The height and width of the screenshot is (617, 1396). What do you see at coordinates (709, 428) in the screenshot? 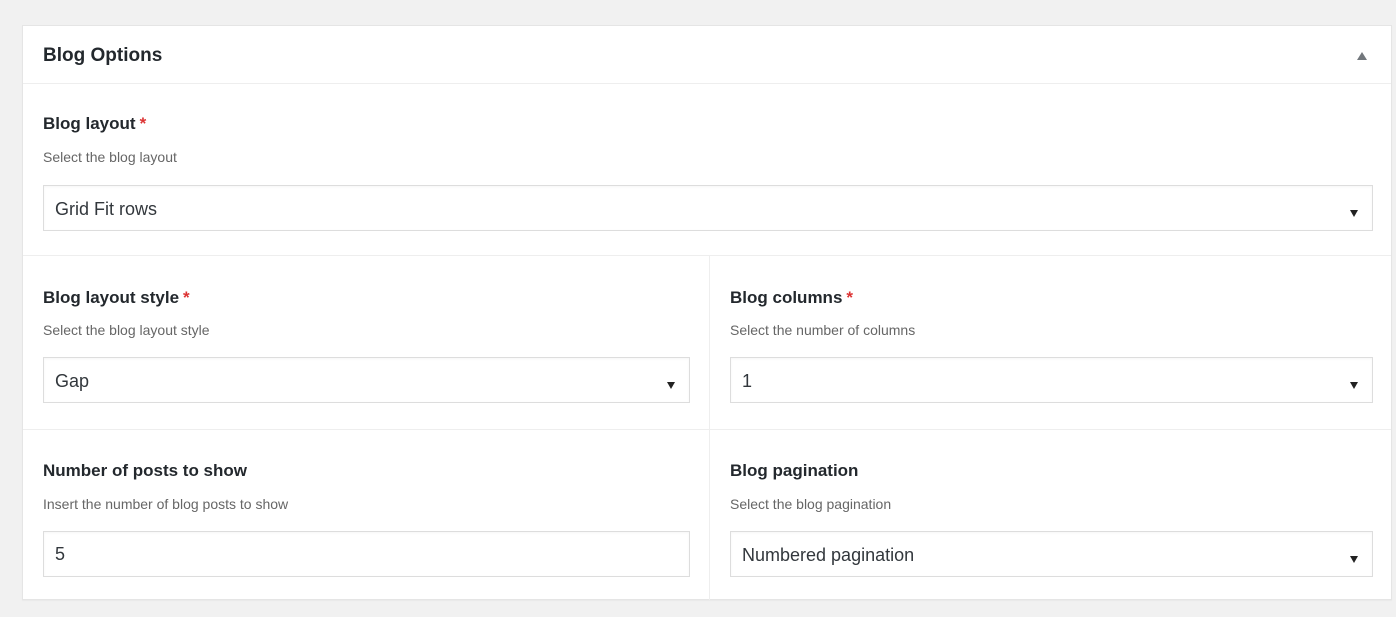
I see `column-divider` at bounding box center [709, 428].